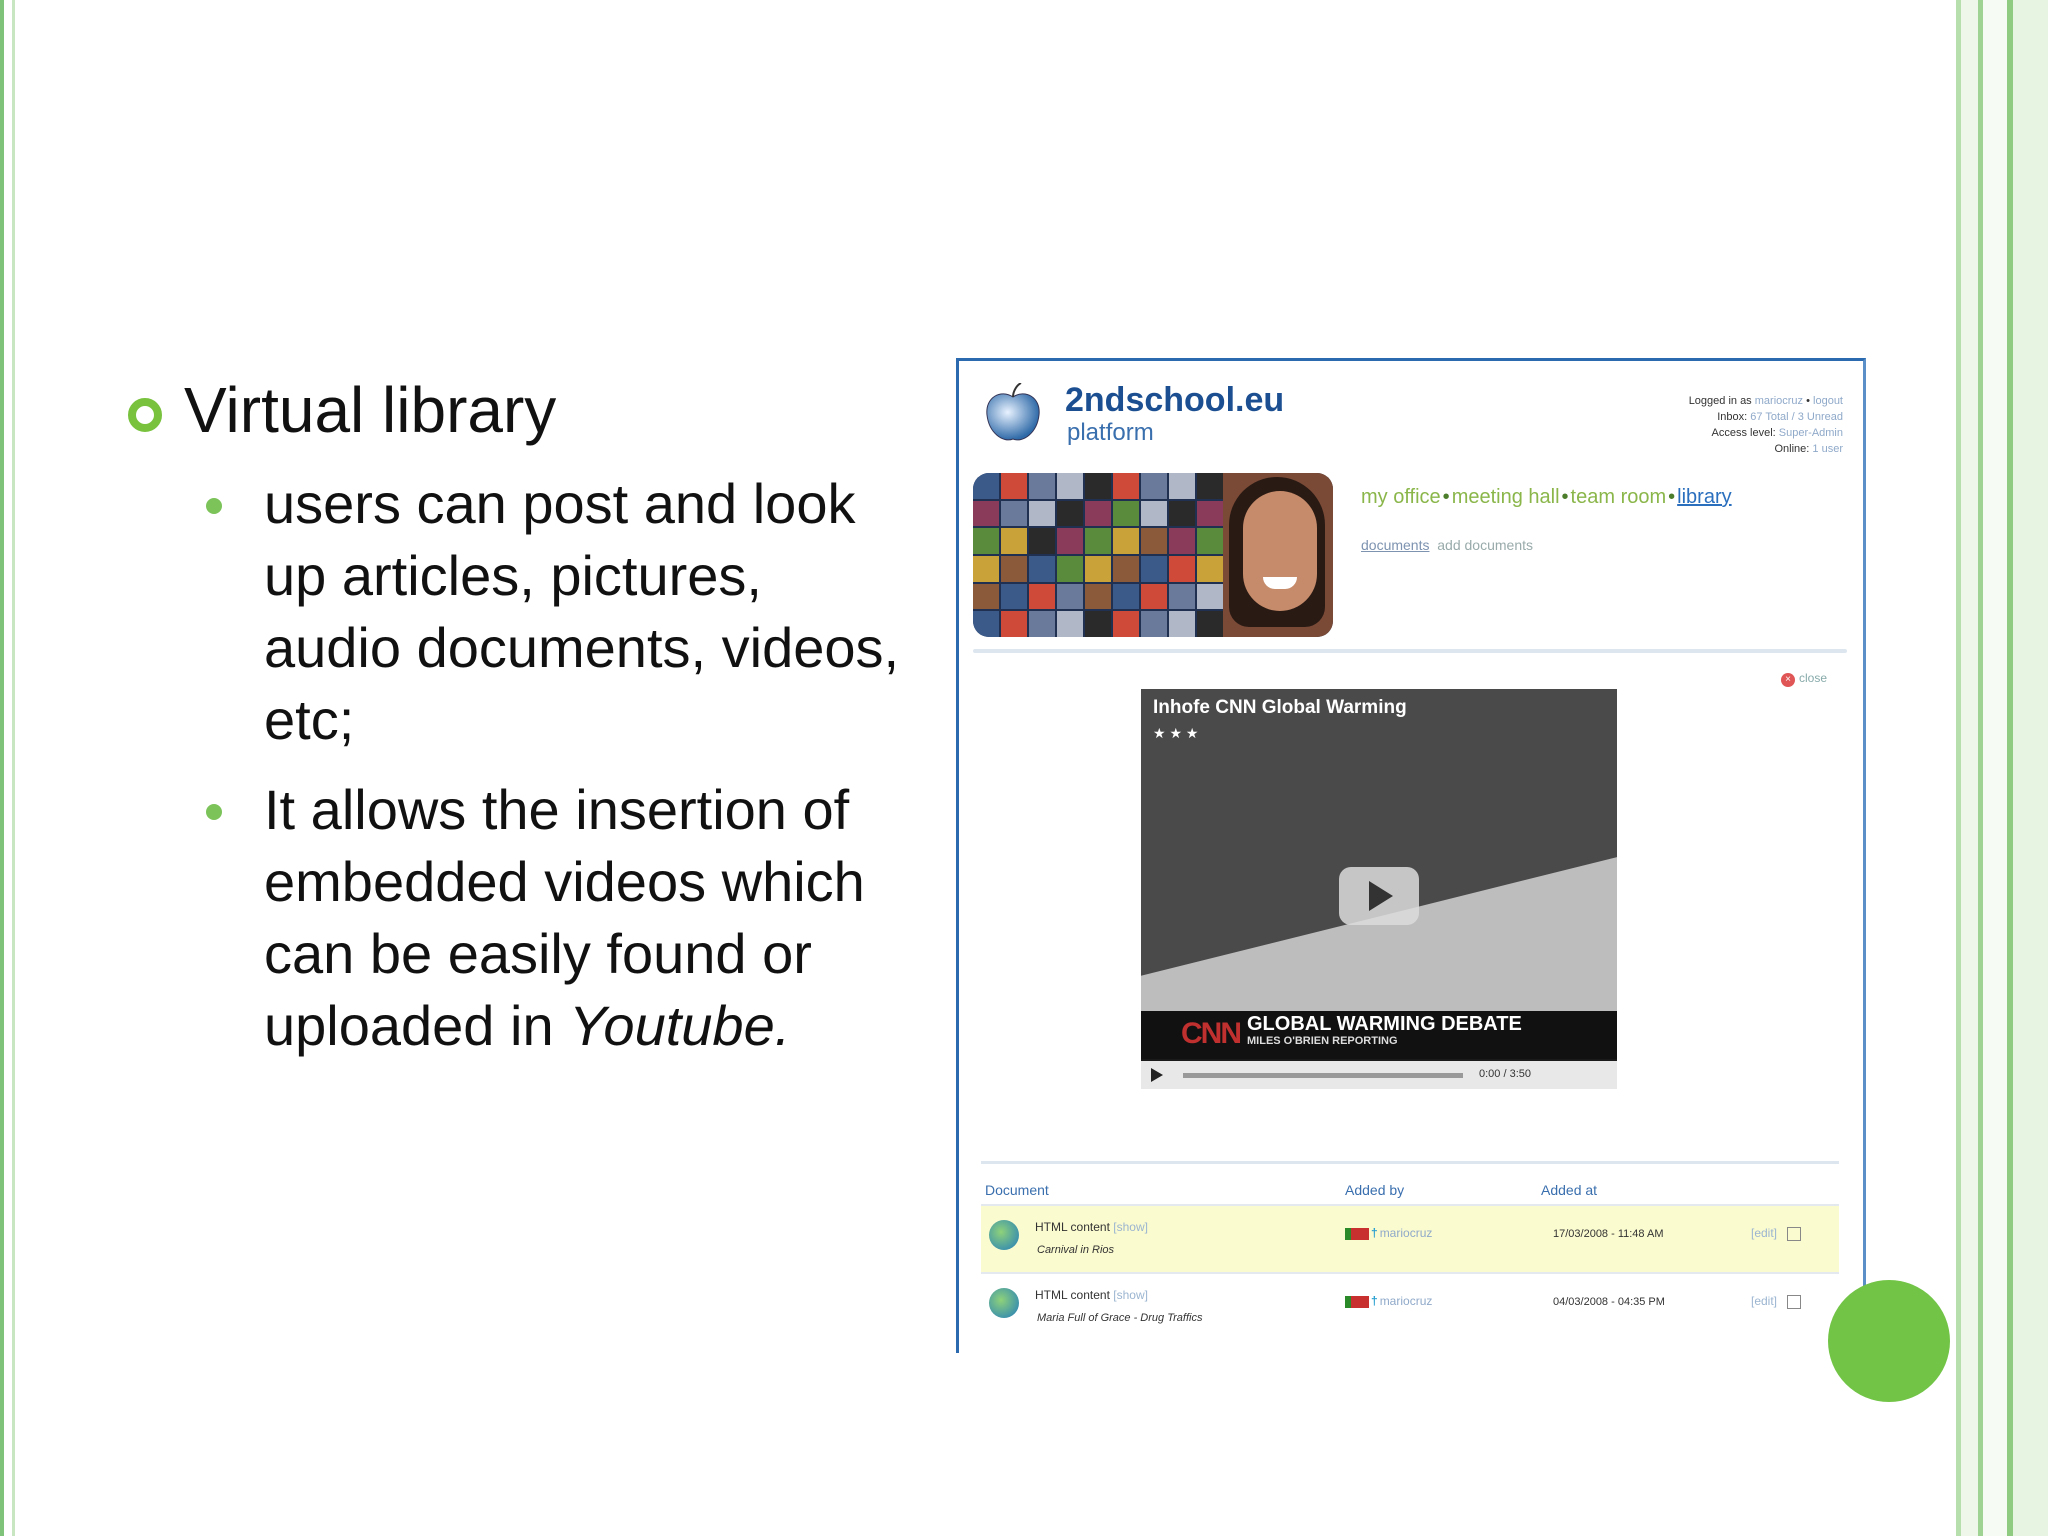 The height and width of the screenshot is (1536, 2048). What do you see at coordinates (680, 1025) in the screenshot?
I see `bullet-text-italic: Youtube.` at bounding box center [680, 1025].